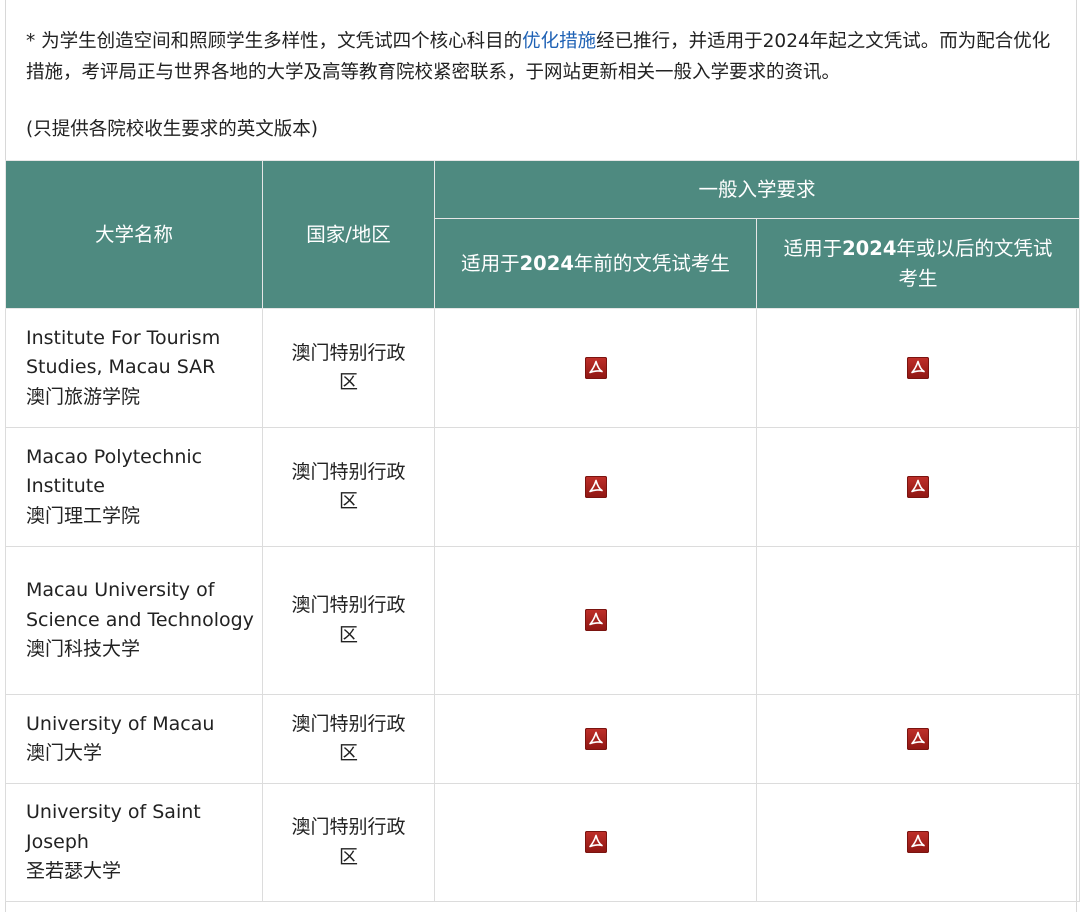 This screenshot has width=1080, height=912. I want to click on university-name-en: Institute For Tourism Studies, Macau SAR, so click(123, 352).